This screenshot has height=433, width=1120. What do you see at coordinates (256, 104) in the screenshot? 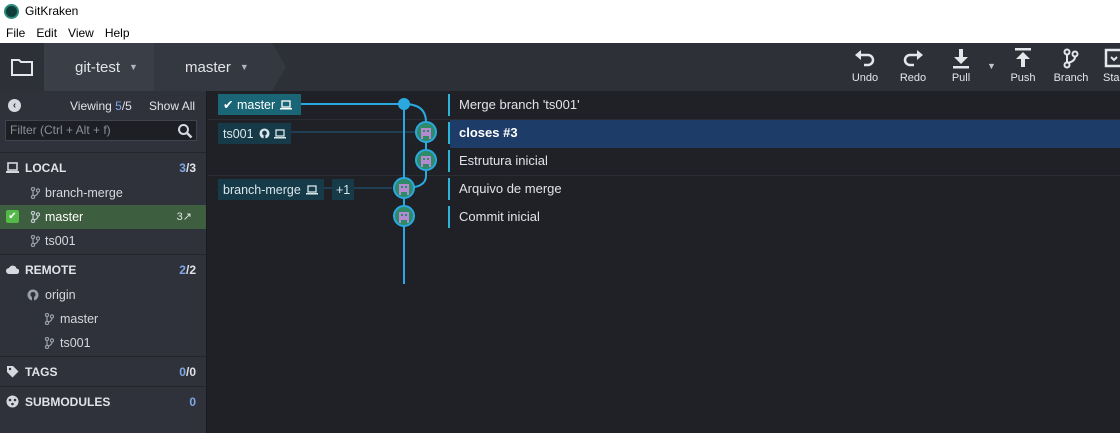
I see `ref-name: master` at bounding box center [256, 104].